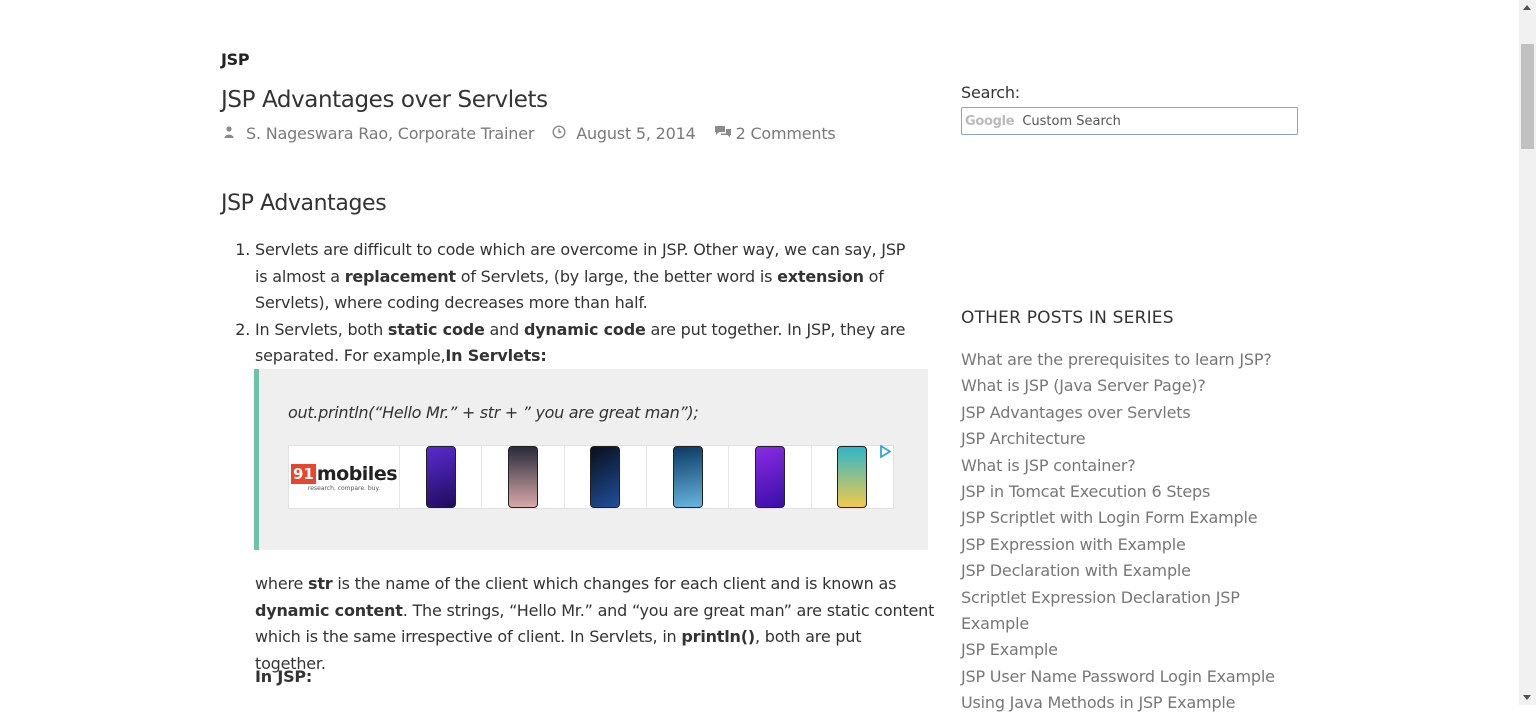 This screenshot has height=717, width=1536. What do you see at coordinates (384, 100) in the screenshot?
I see `post-title: JSP Advantages over Servlets` at bounding box center [384, 100].